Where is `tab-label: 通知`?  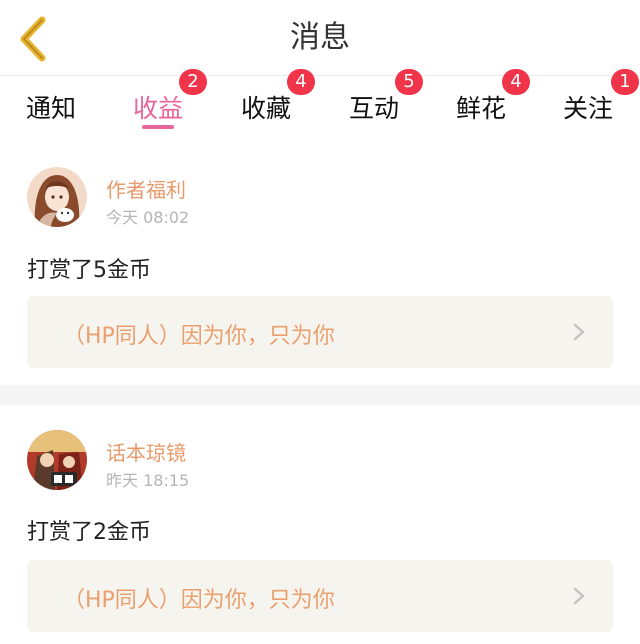 tab-label: 通知 is located at coordinates (51, 108).